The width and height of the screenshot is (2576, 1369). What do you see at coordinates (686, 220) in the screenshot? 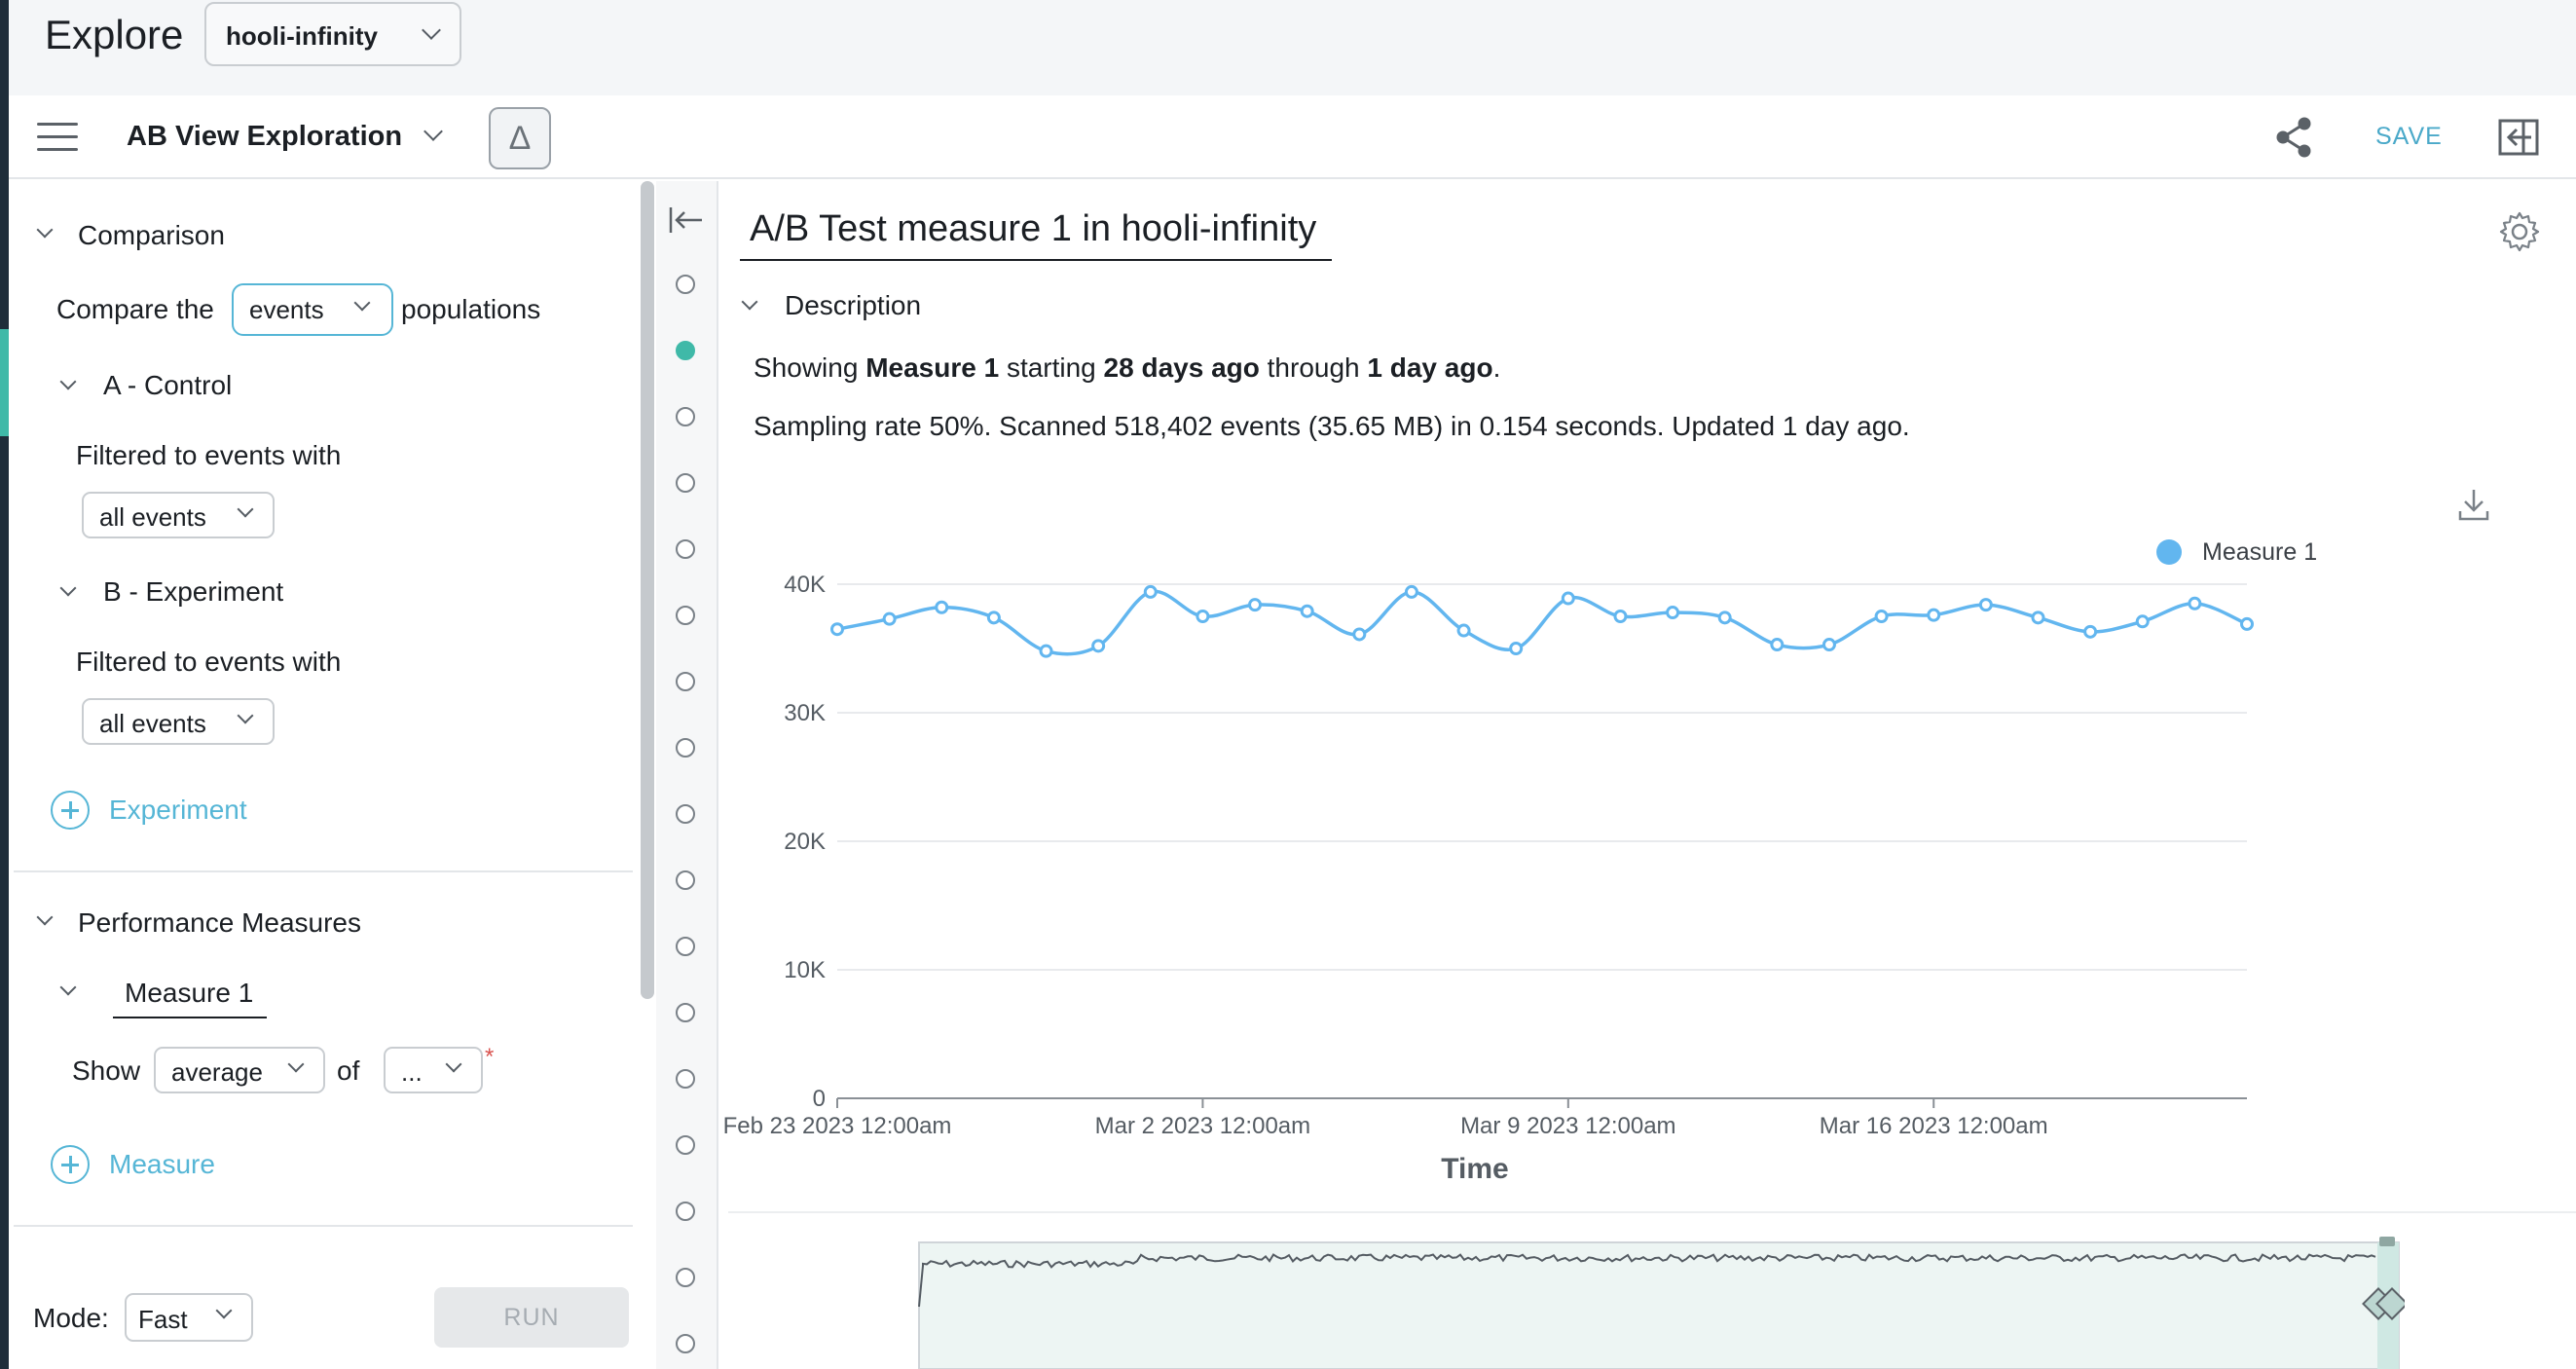
I see `collapse-left-icon` at bounding box center [686, 220].